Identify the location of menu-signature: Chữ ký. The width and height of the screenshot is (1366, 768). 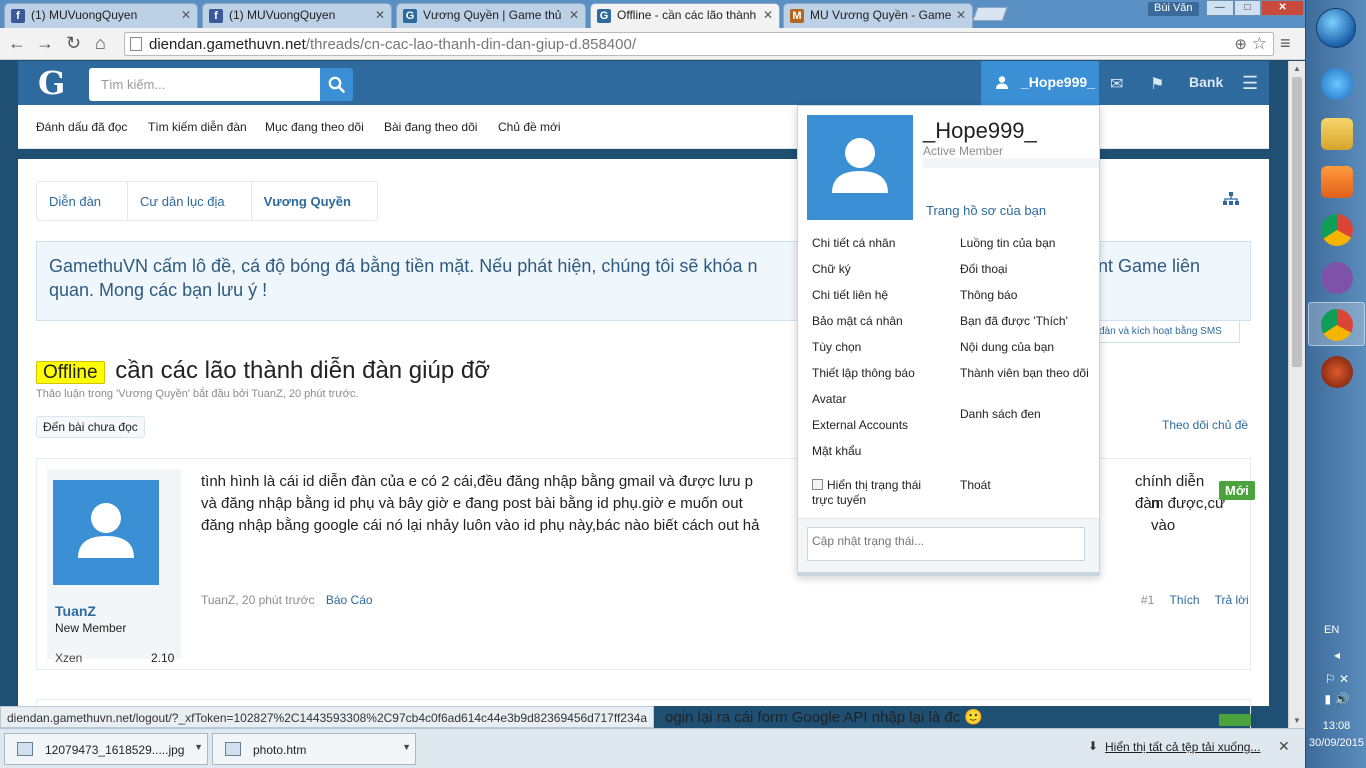
(863, 275).